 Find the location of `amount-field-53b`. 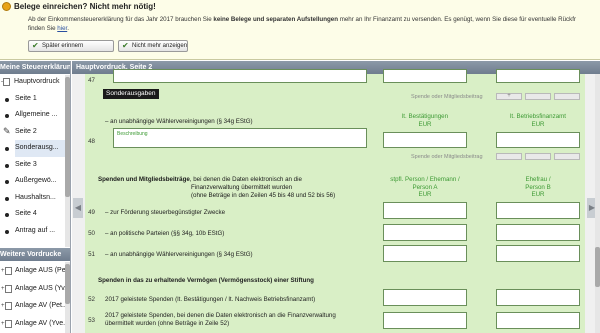

amount-field-53b is located at coordinates (538, 320).